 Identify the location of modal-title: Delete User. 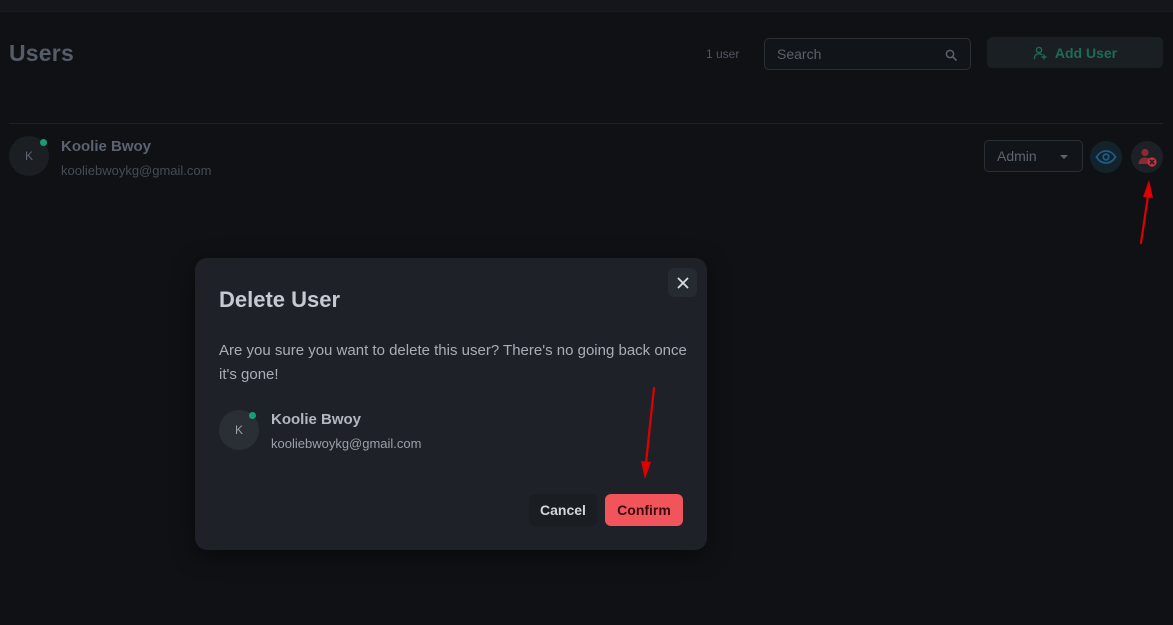
(280, 299).